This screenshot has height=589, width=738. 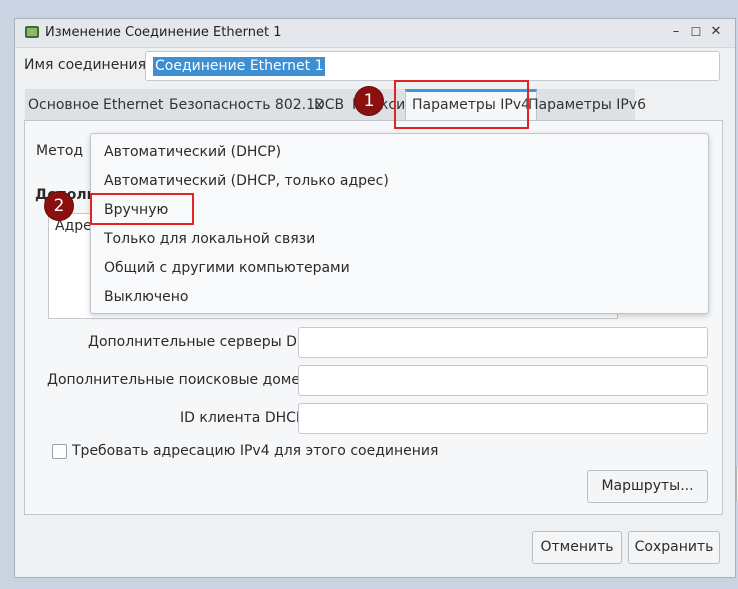 I want to click on cancel-button: Отменить, so click(x=577, y=547).